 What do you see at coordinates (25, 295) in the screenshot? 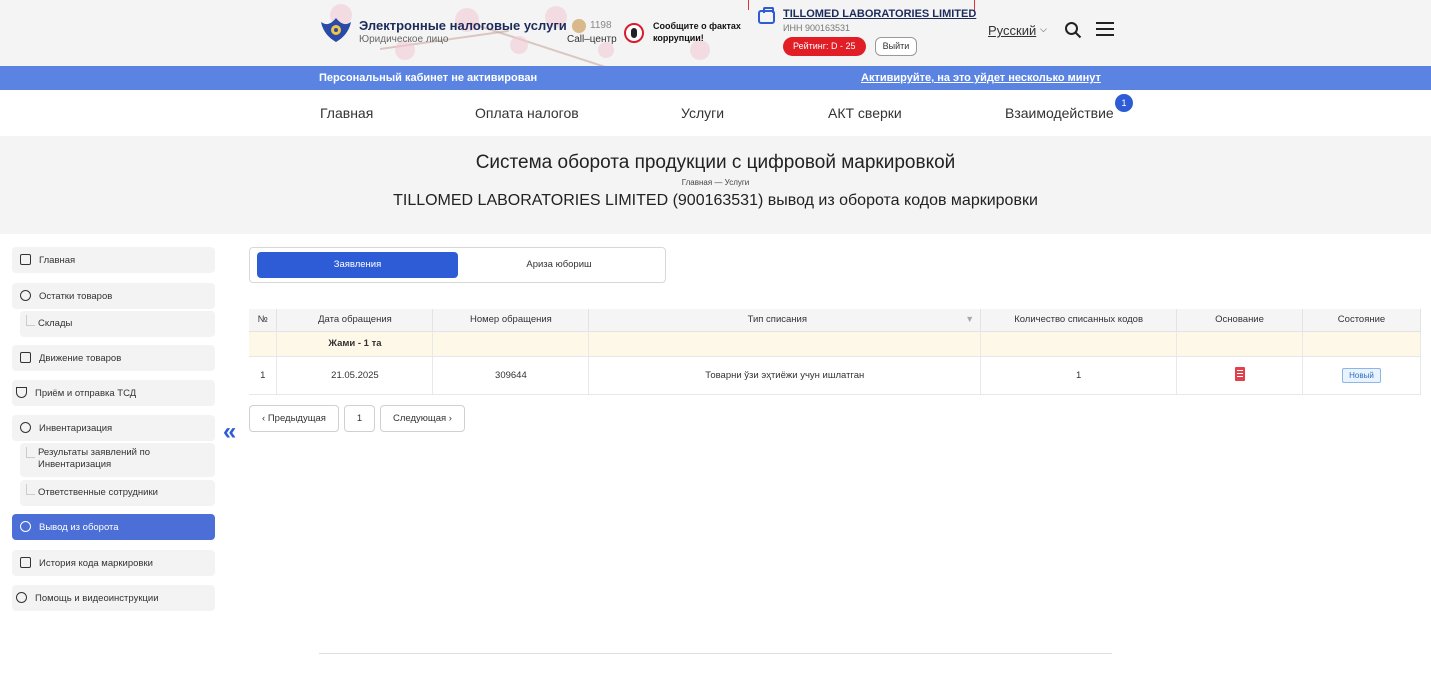
I see `boxes-icon` at bounding box center [25, 295].